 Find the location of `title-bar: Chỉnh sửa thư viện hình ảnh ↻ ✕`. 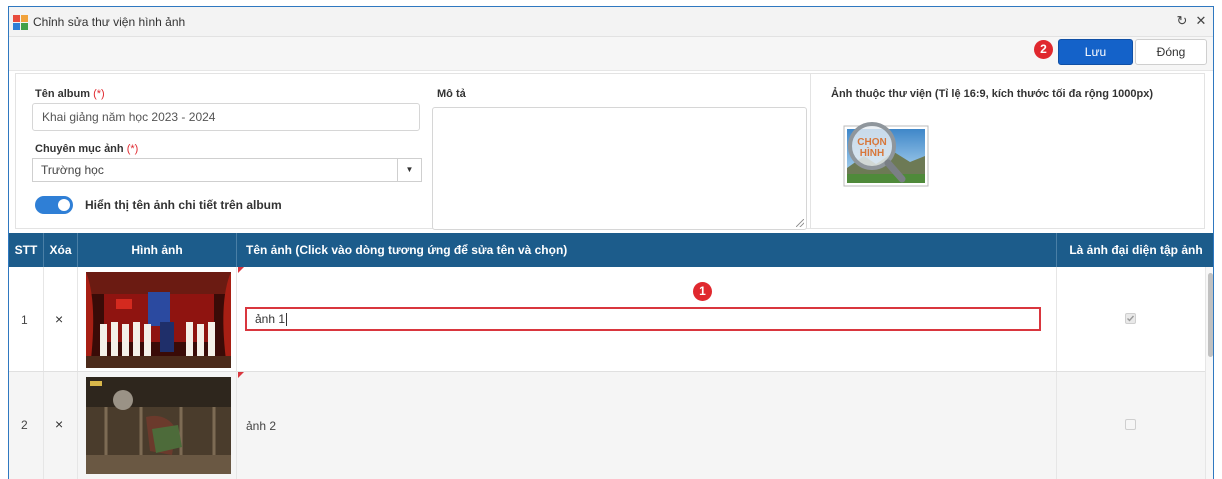

title-bar: Chỉnh sửa thư viện hình ảnh ↻ ✕ is located at coordinates (611, 22).